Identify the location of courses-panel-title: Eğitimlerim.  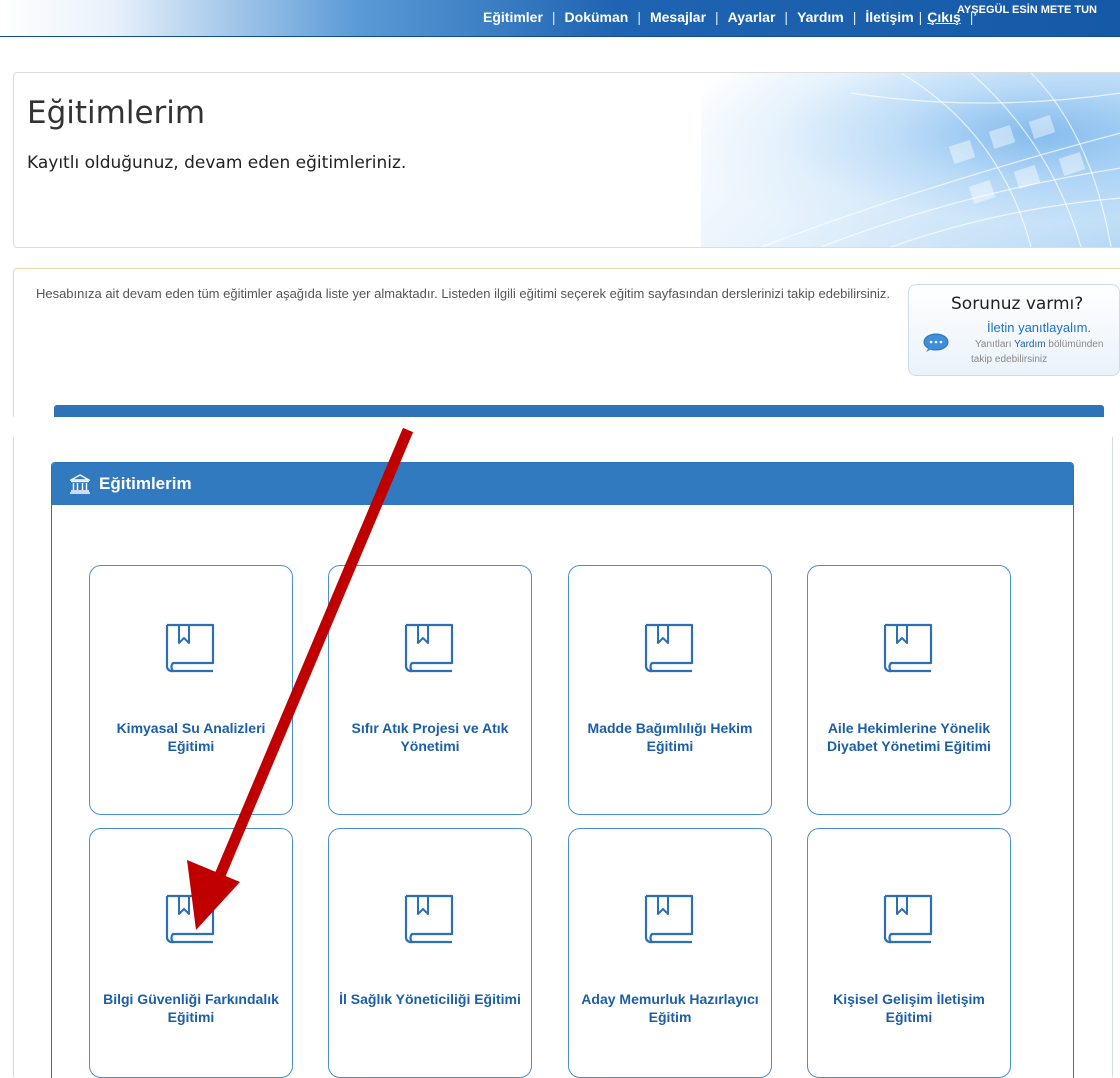
(145, 483).